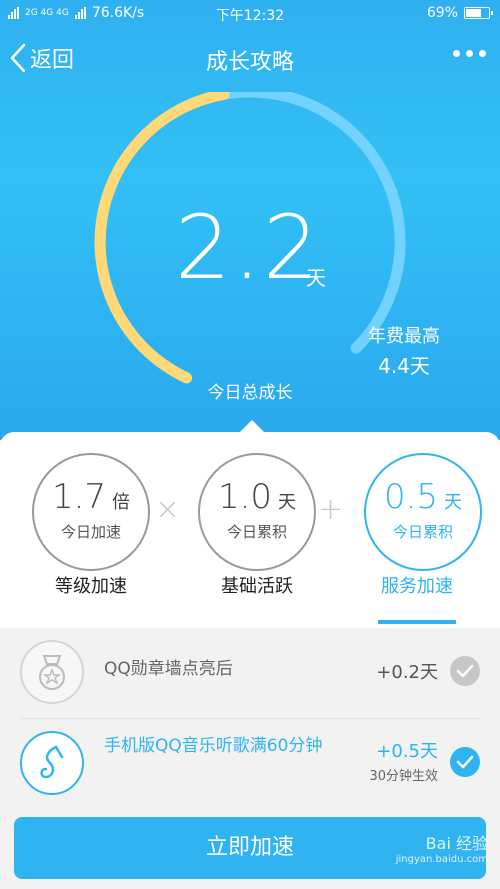 This screenshot has height=889, width=500. I want to click on tab-service-speedup: 服务加速, so click(417, 585).